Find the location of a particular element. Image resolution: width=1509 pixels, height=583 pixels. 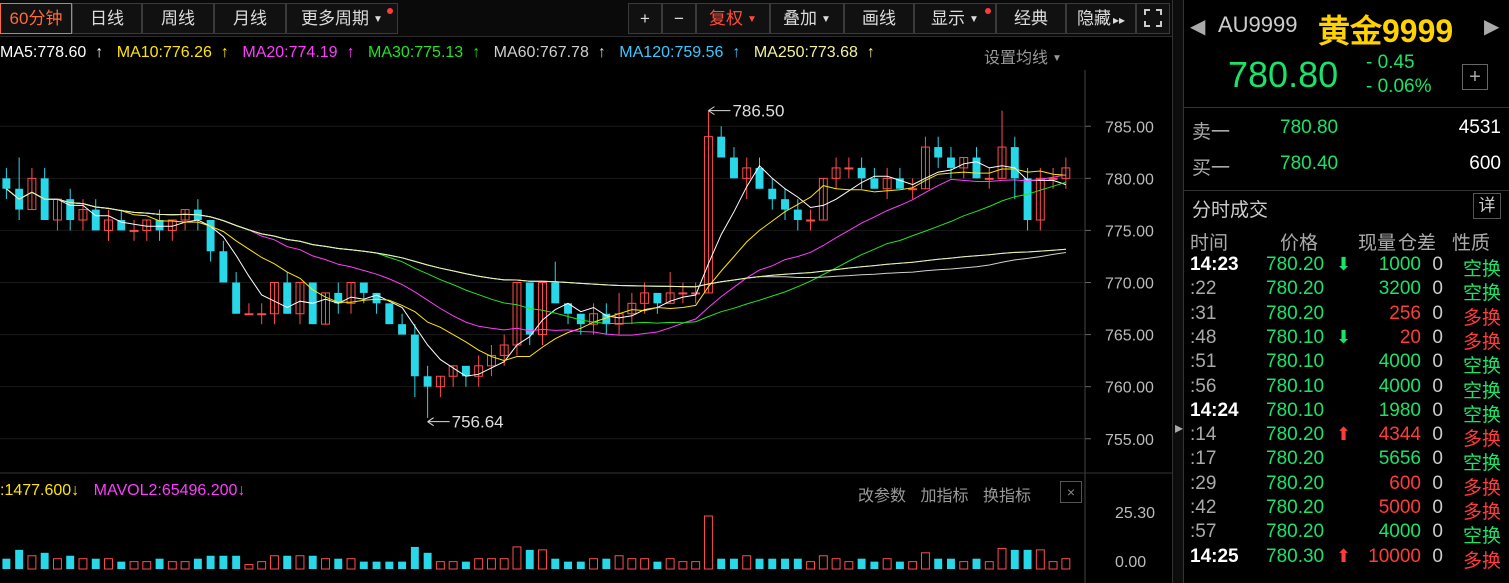

overlay-label: 叠加 is located at coordinates (800, 18).